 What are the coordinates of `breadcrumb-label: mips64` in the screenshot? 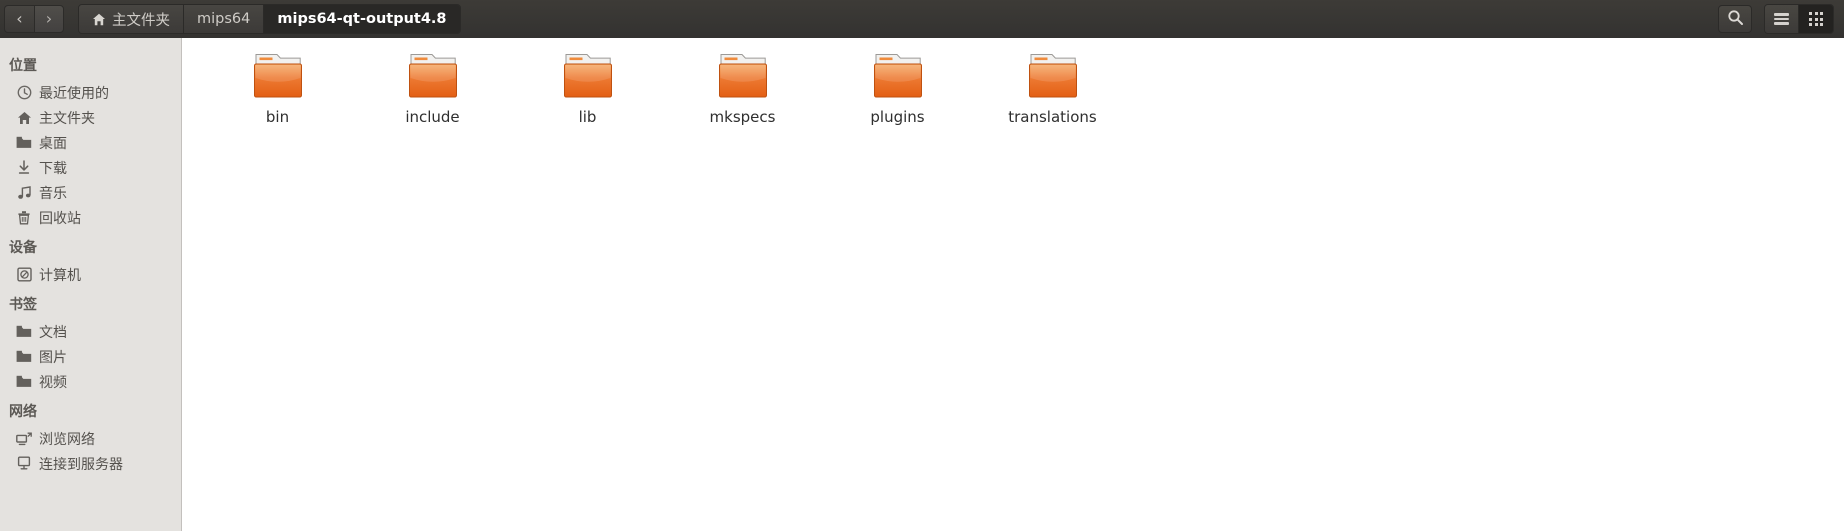 It's located at (224, 19).